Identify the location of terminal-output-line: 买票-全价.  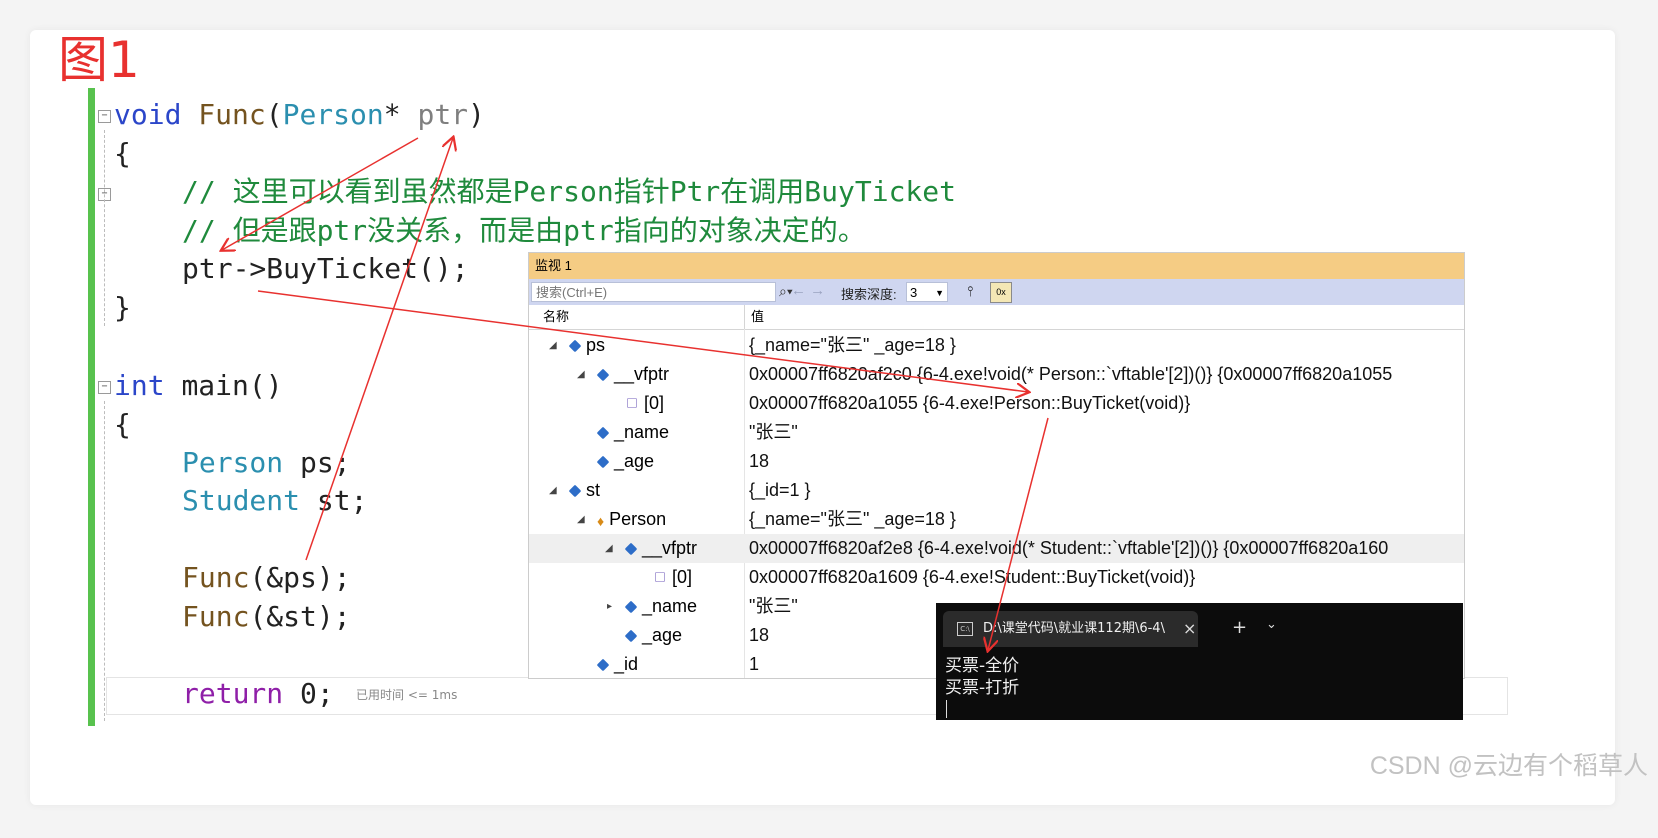
(982, 666).